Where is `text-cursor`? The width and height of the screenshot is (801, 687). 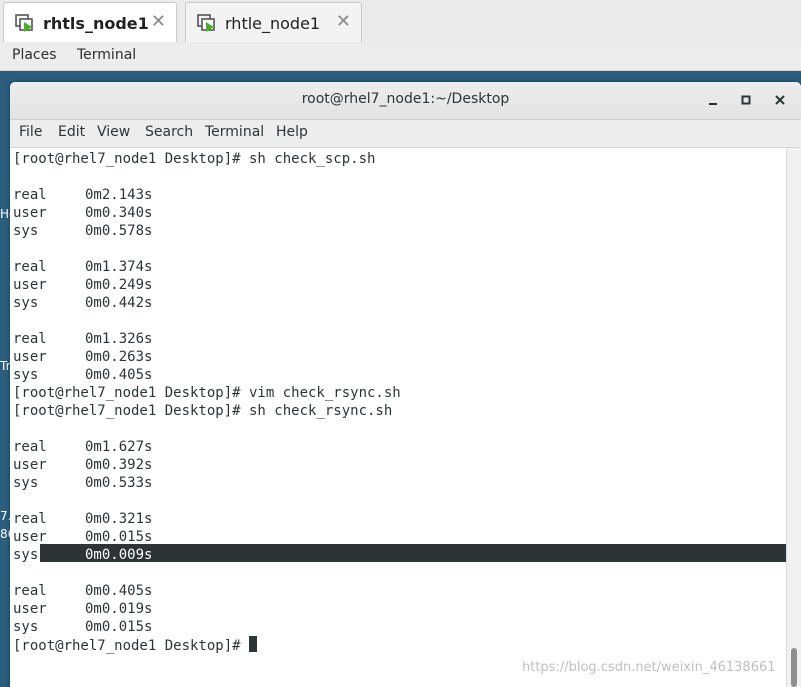 text-cursor is located at coordinates (253, 644).